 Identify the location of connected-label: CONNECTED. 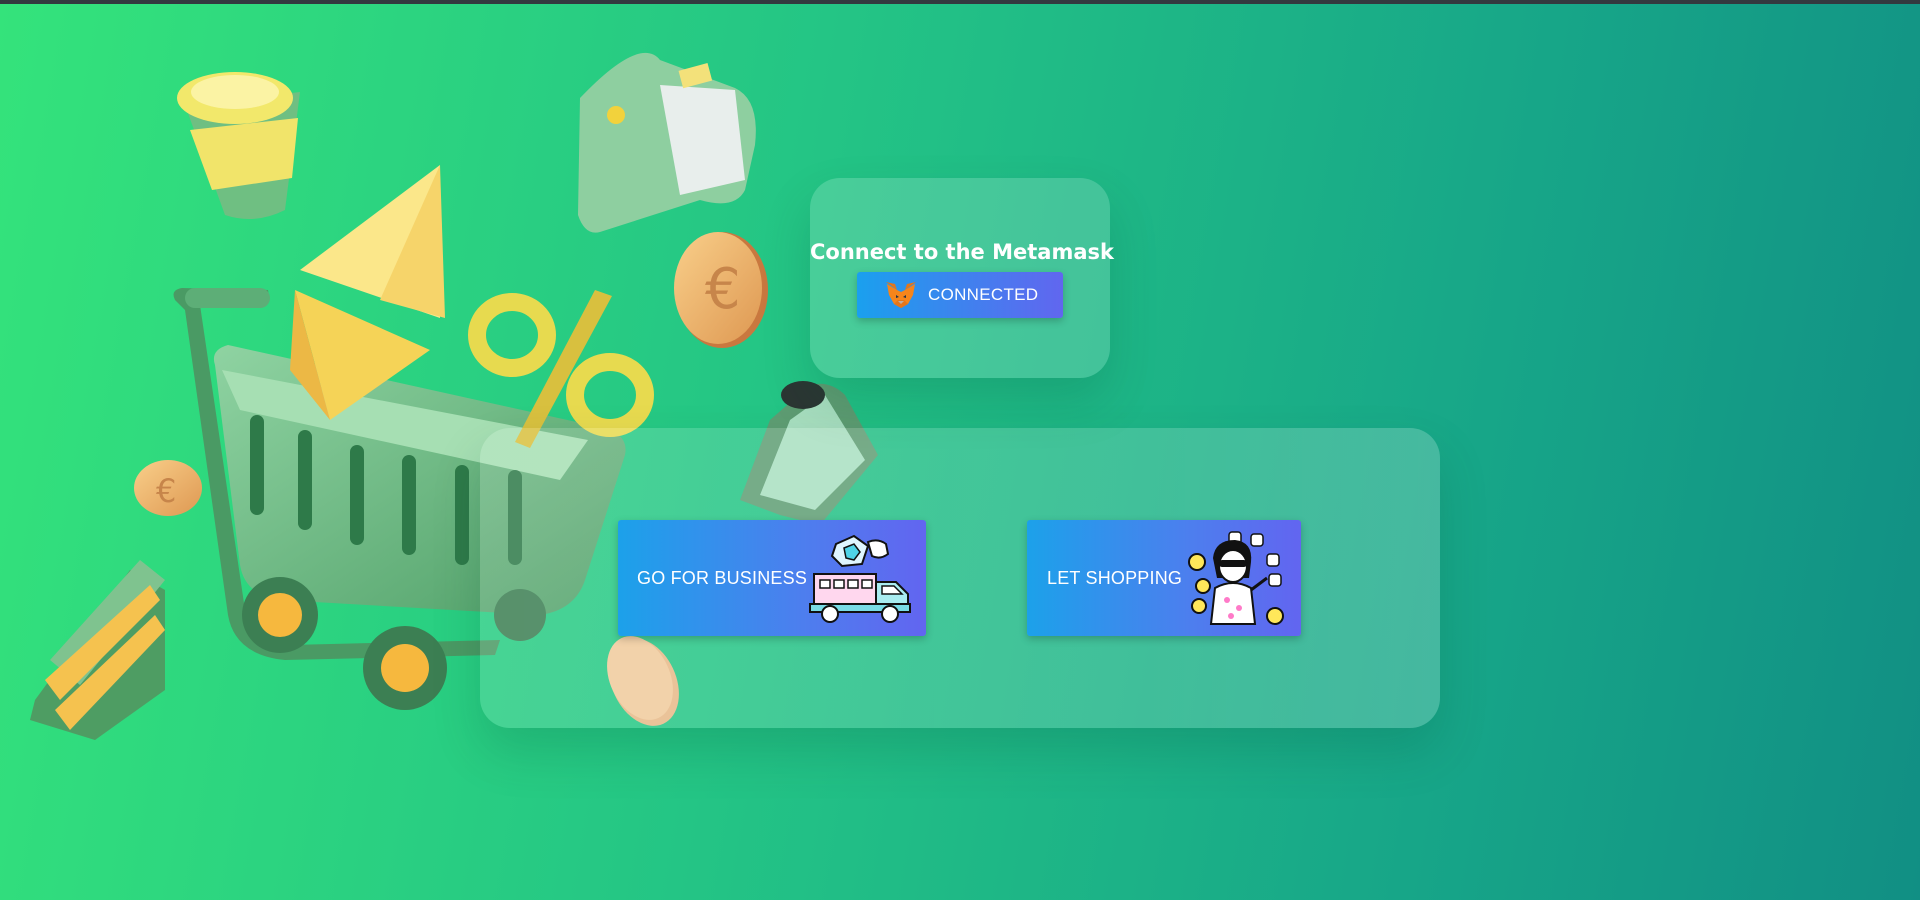
(983, 294).